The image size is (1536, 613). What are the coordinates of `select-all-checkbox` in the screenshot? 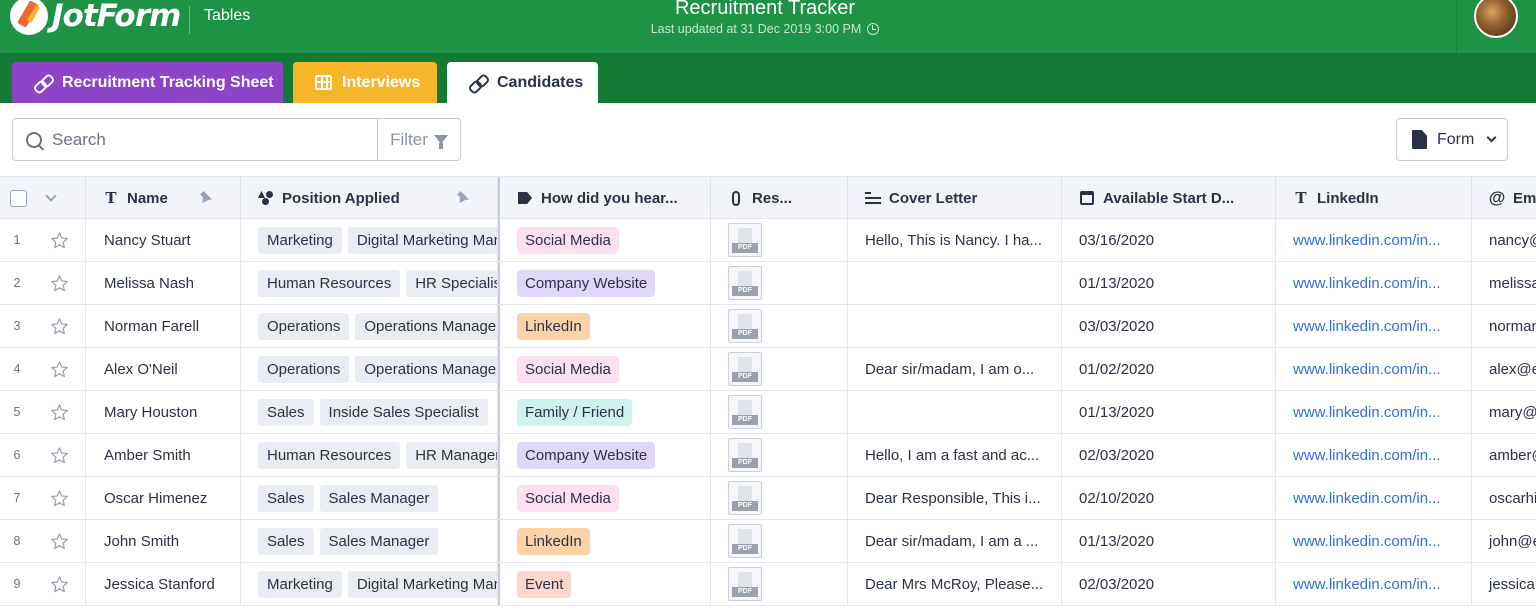 It's located at (18, 198).